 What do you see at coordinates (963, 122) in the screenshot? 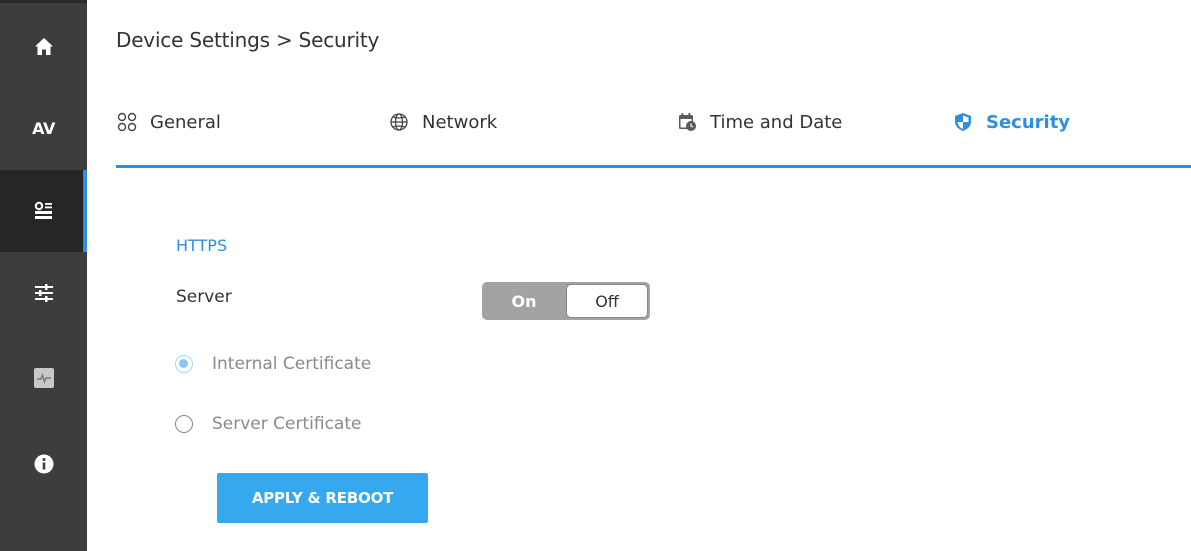
I see `shield-icon` at bounding box center [963, 122].